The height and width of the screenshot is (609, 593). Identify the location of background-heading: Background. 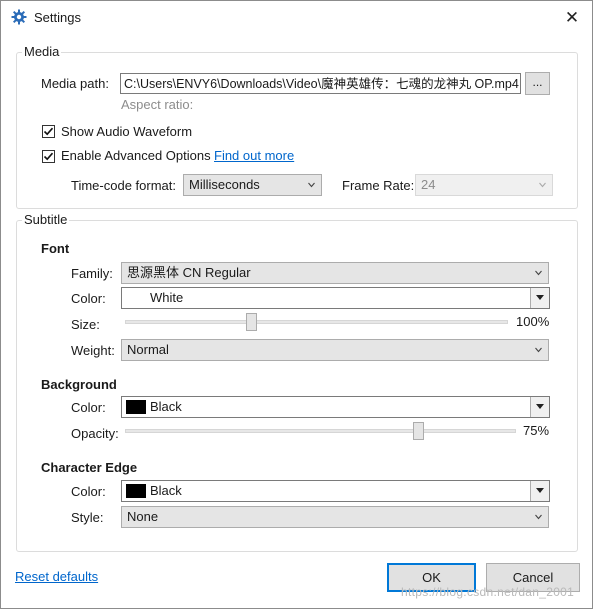
(79, 384).